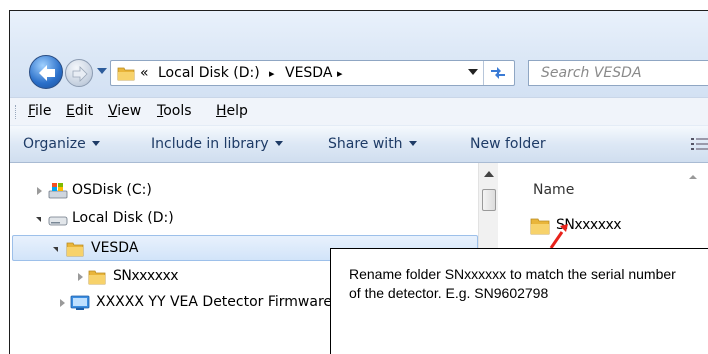  I want to click on forward-button, so click(79, 73).